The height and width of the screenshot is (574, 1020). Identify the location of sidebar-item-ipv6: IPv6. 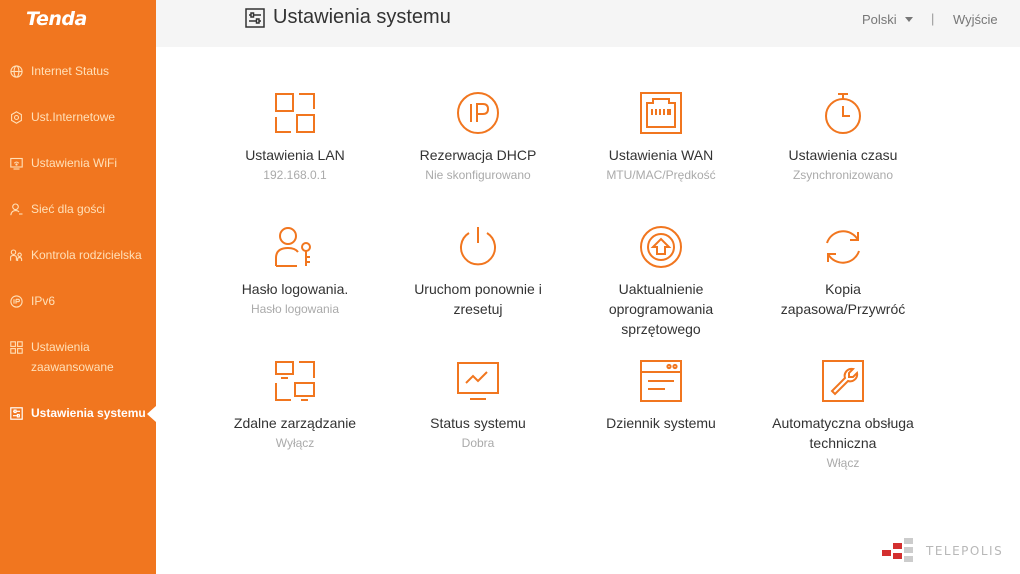
(83, 301).